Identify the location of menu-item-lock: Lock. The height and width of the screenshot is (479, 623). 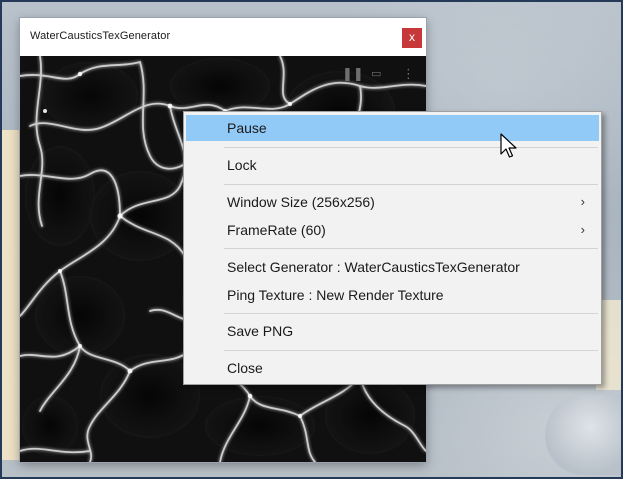
(392, 165).